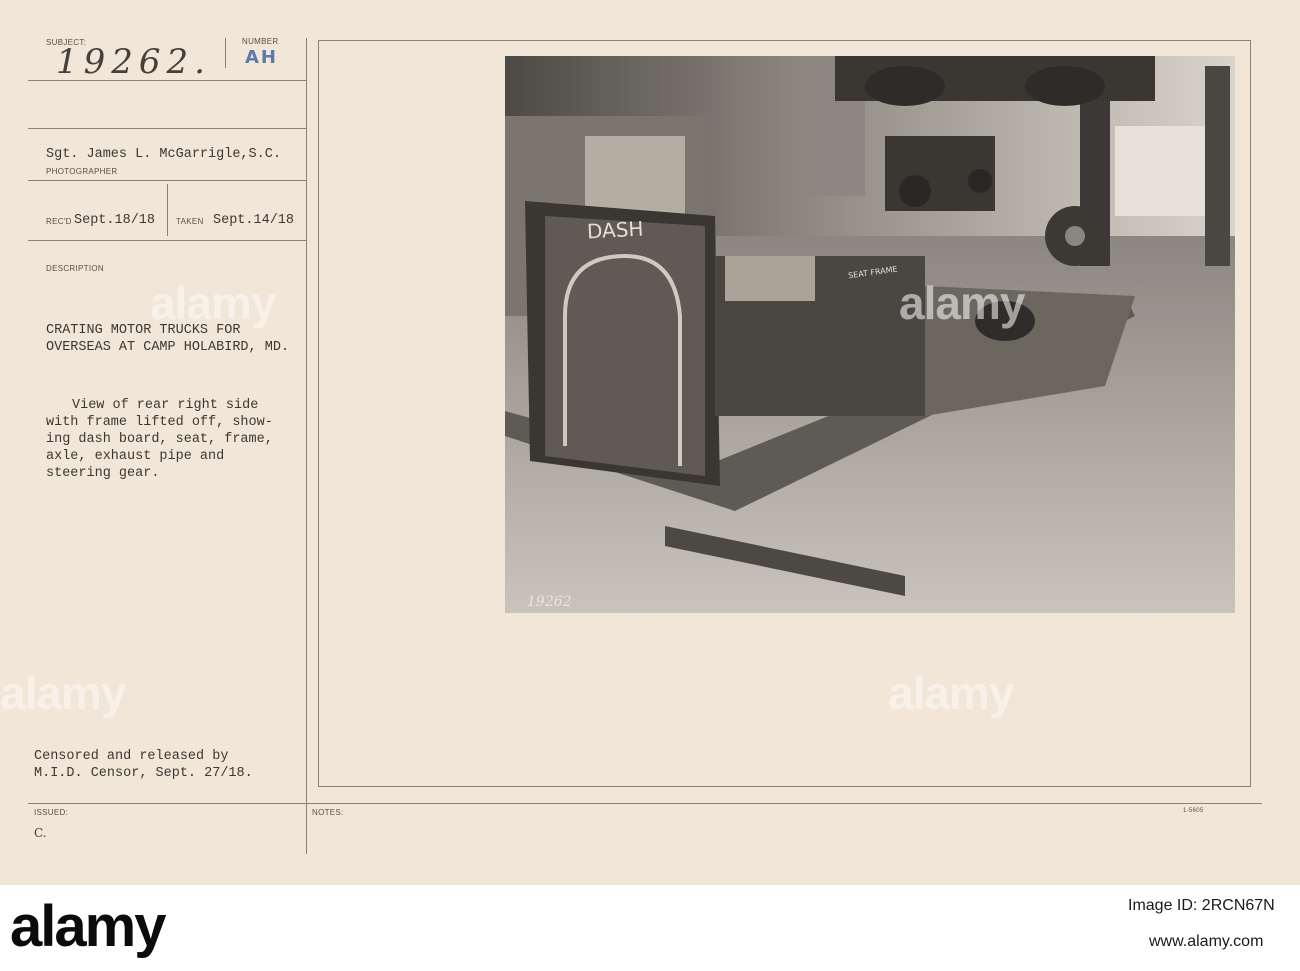 The image size is (1300, 971). I want to click on description-line-3: ing dash board, seat, frame,, so click(159, 439).